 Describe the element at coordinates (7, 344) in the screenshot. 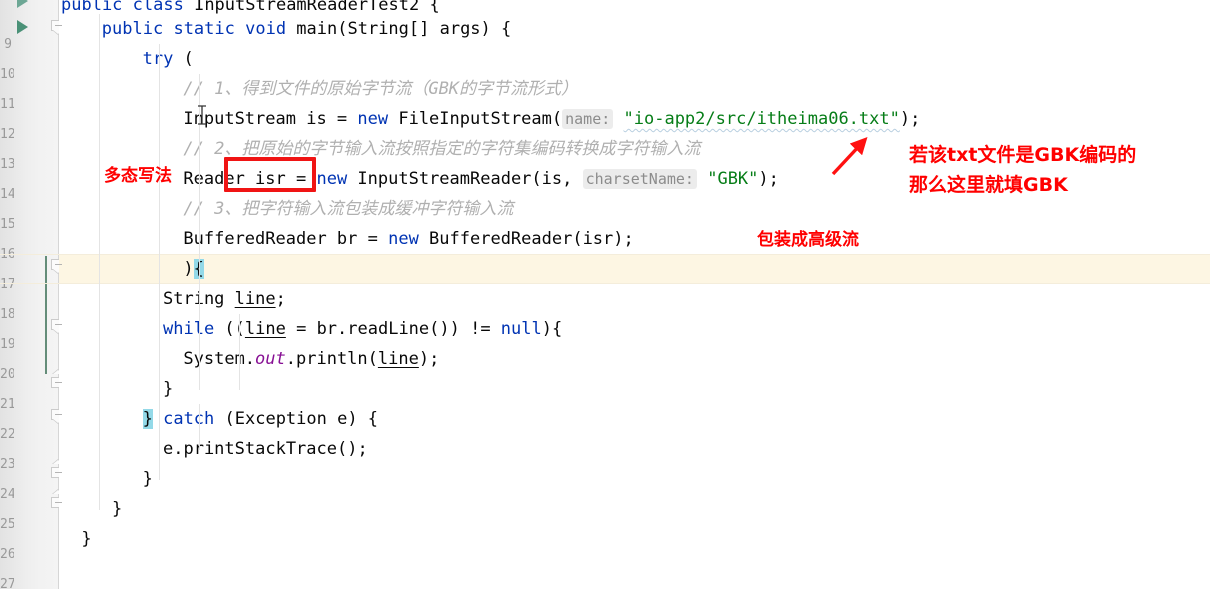

I see `line-number: 19` at that location.